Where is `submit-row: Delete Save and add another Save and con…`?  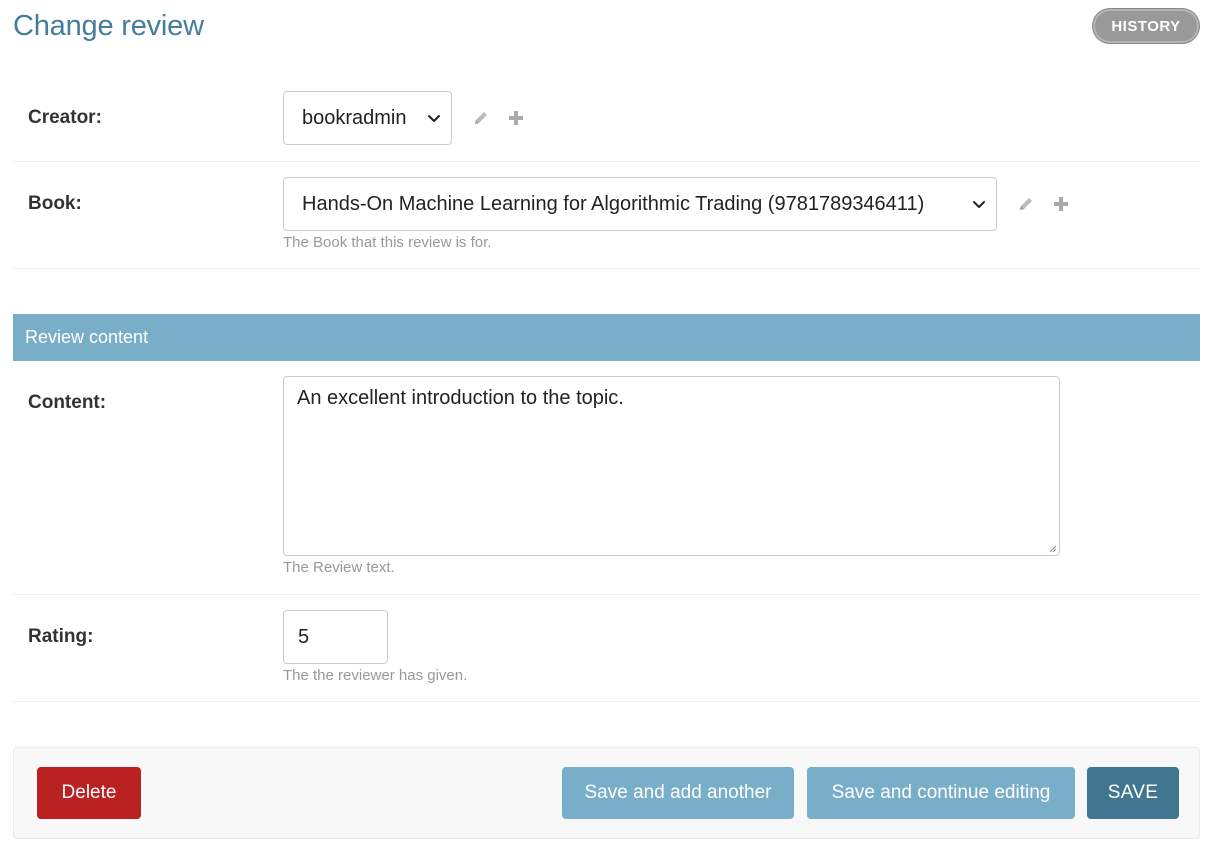 submit-row: Delete Save and add another Save and con… is located at coordinates (606, 793).